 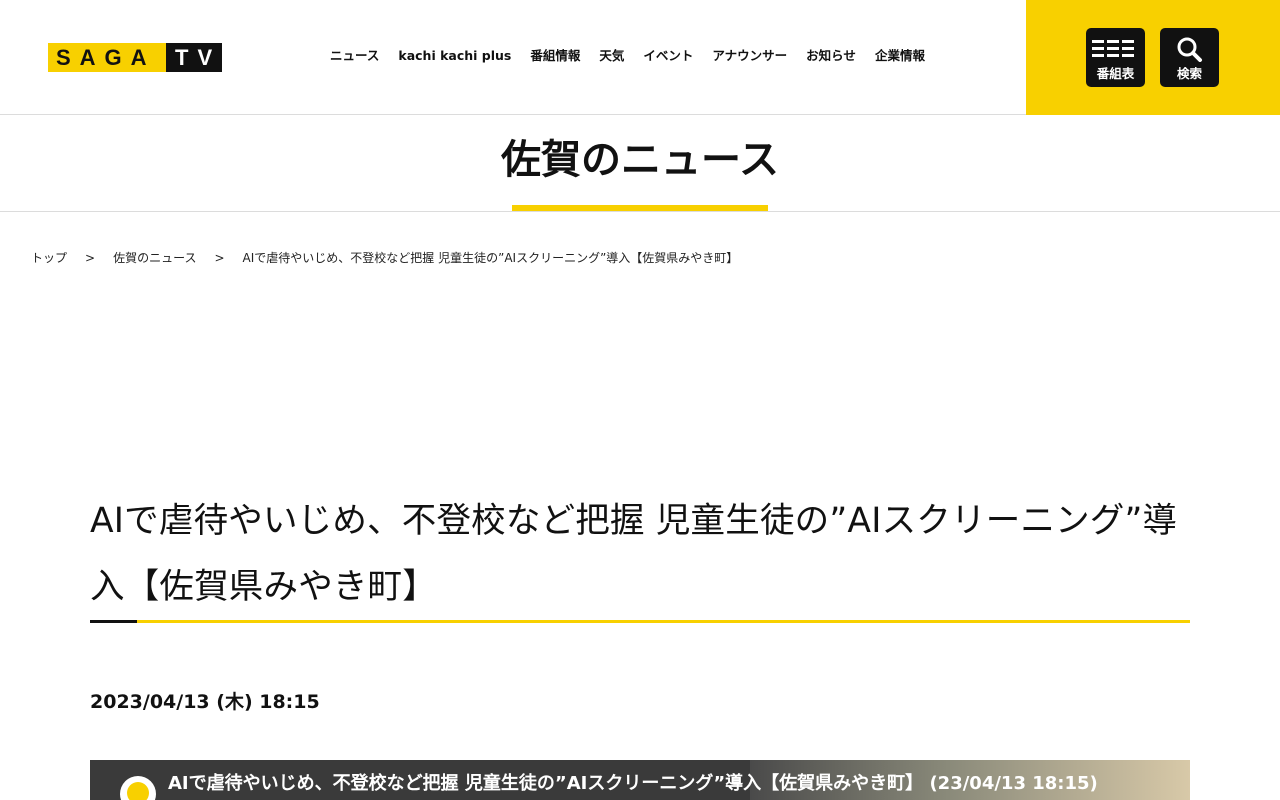 What do you see at coordinates (354, 56) in the screenshot?
I see `nav-news: ニュース` at bounding box center [354, 56].